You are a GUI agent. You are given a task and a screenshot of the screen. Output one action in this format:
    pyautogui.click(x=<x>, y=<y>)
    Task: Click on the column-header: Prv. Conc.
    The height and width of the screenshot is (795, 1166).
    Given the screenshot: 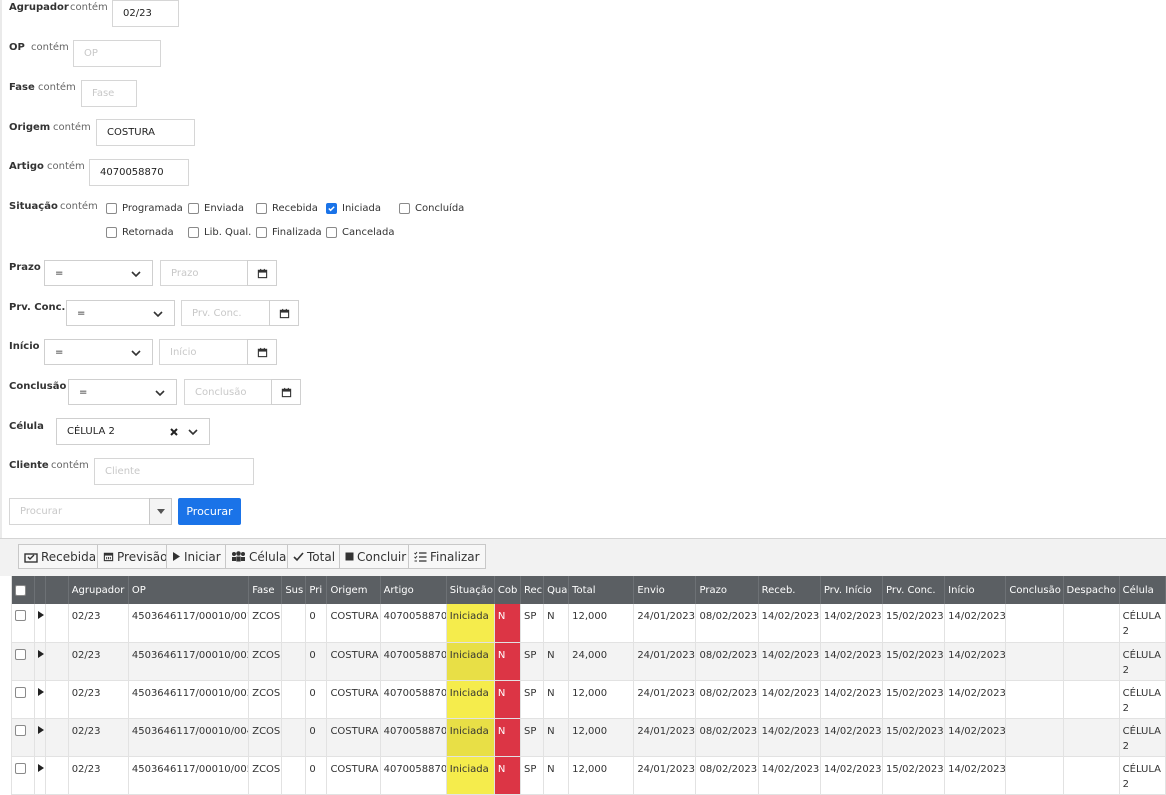 What is the action you would take?
    pyautogui.click(x=914, y=590)
    